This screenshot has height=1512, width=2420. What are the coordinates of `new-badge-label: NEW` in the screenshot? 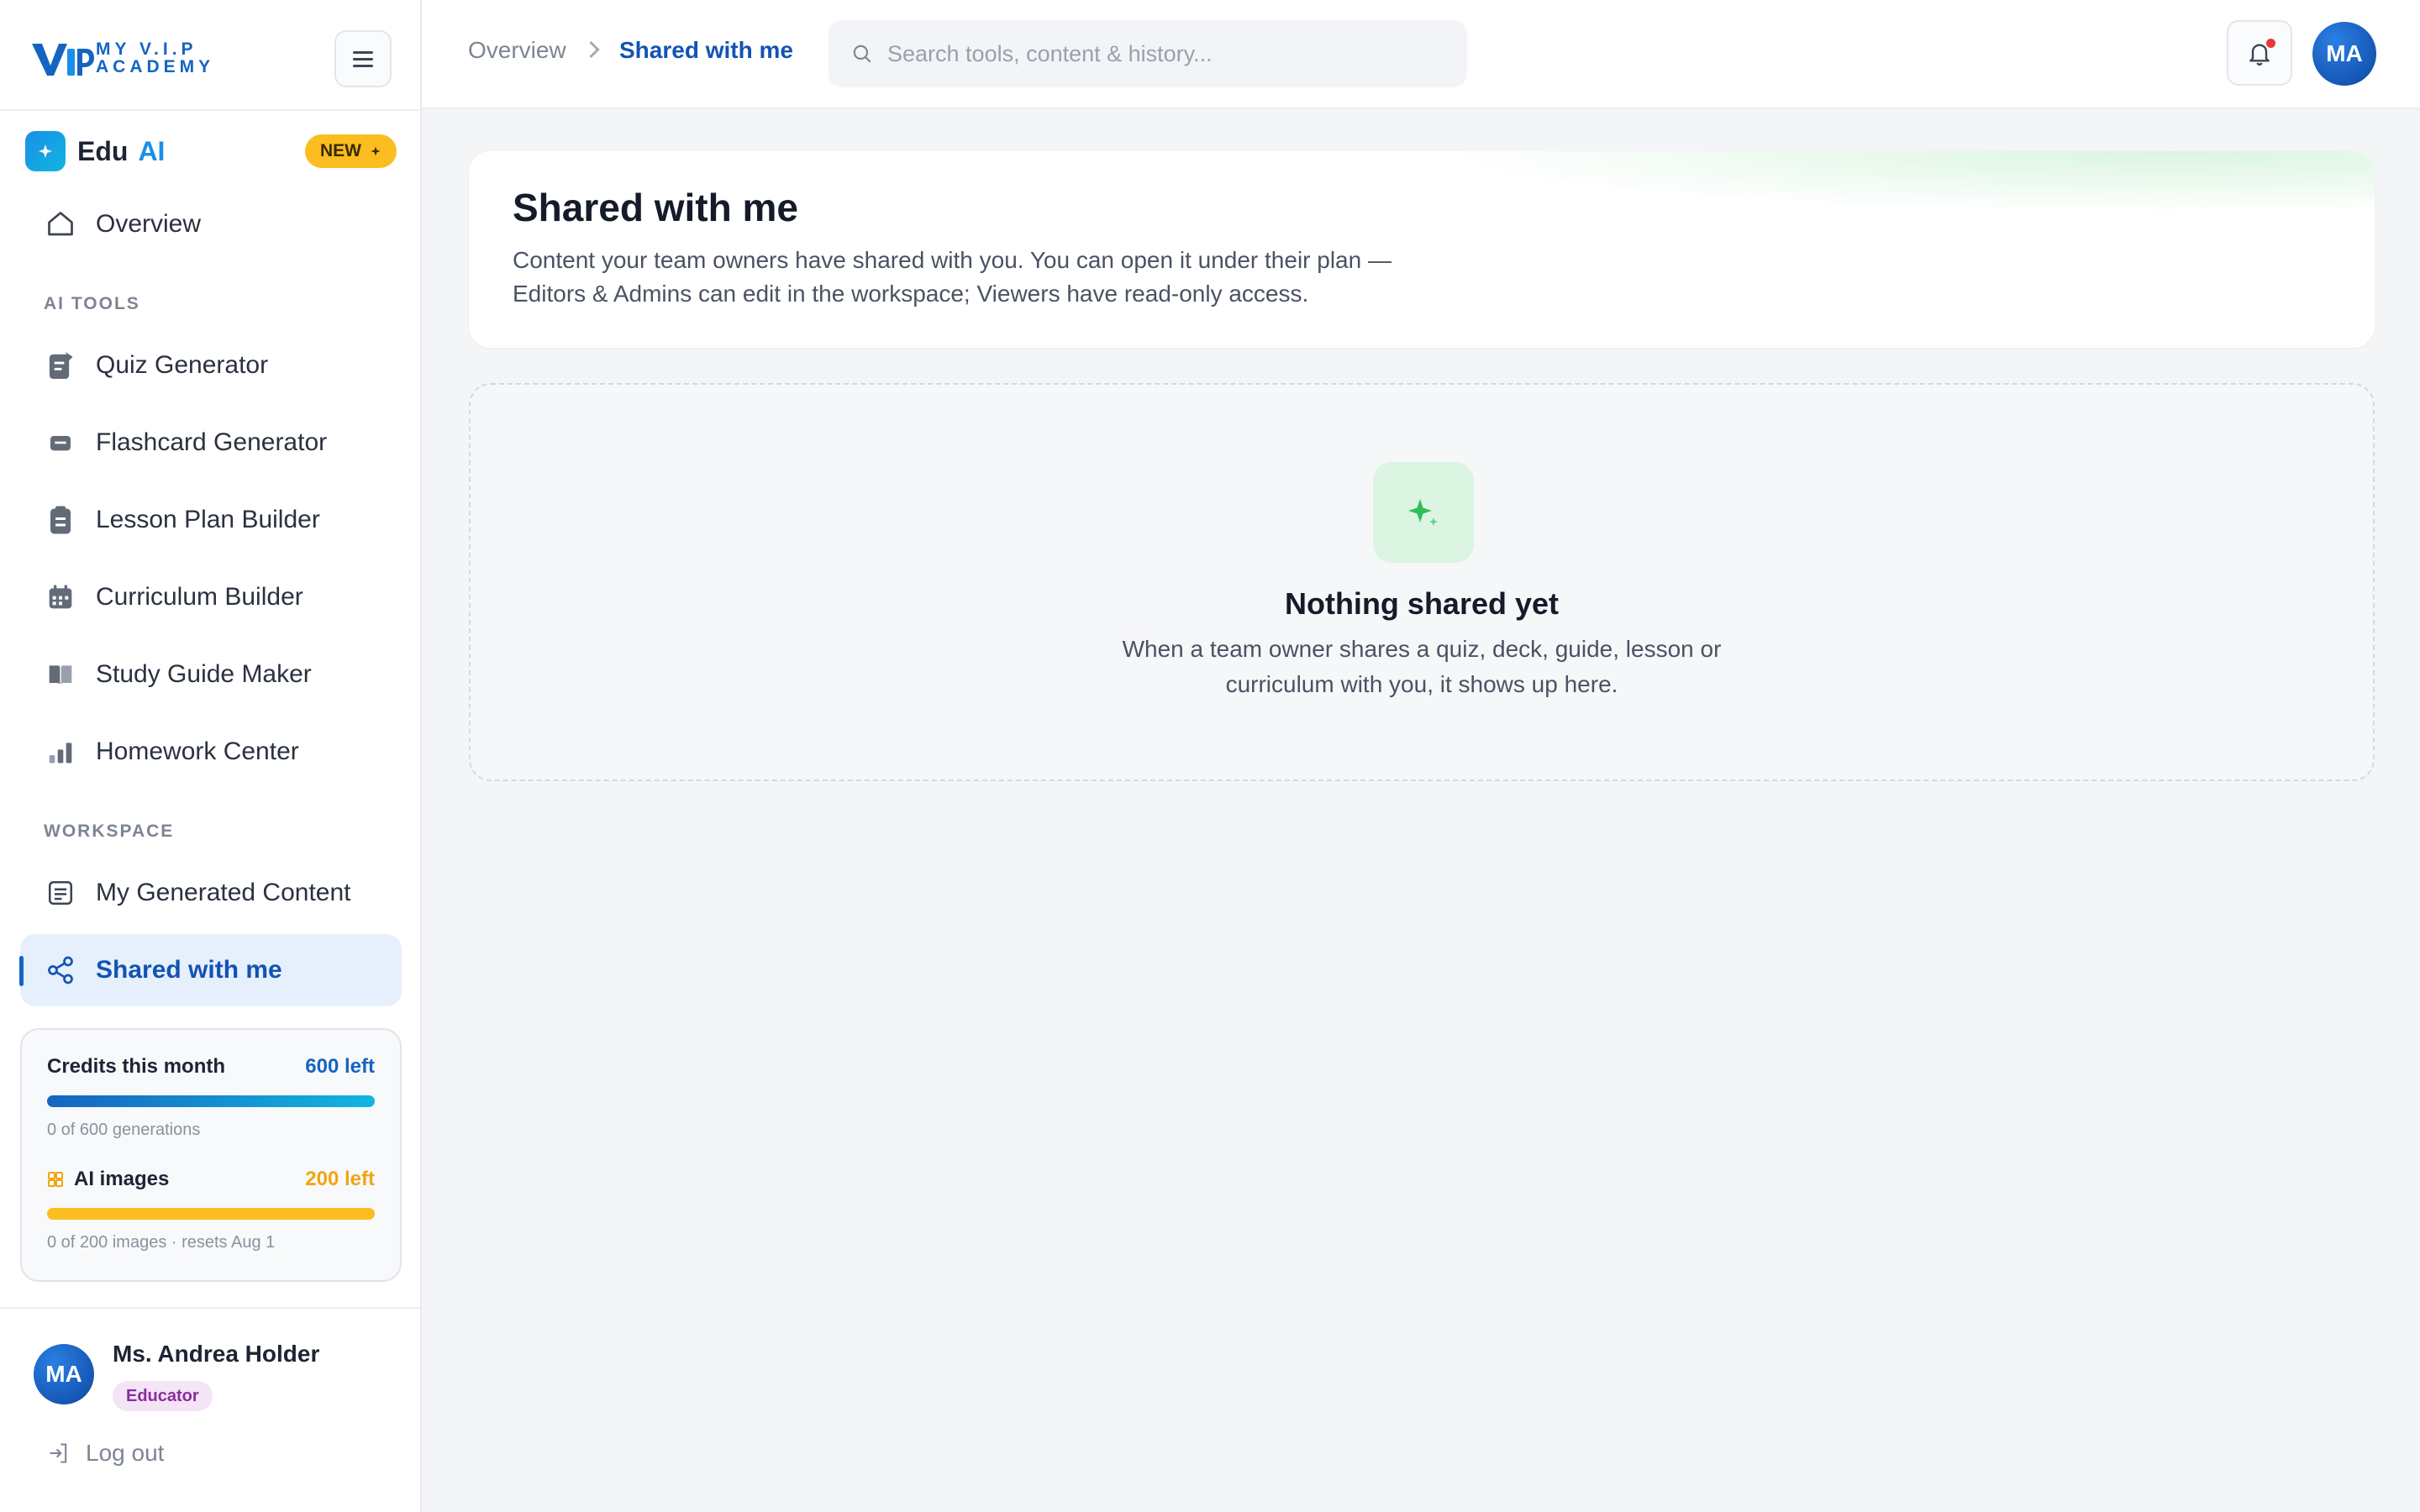 It's located at (340, 150).